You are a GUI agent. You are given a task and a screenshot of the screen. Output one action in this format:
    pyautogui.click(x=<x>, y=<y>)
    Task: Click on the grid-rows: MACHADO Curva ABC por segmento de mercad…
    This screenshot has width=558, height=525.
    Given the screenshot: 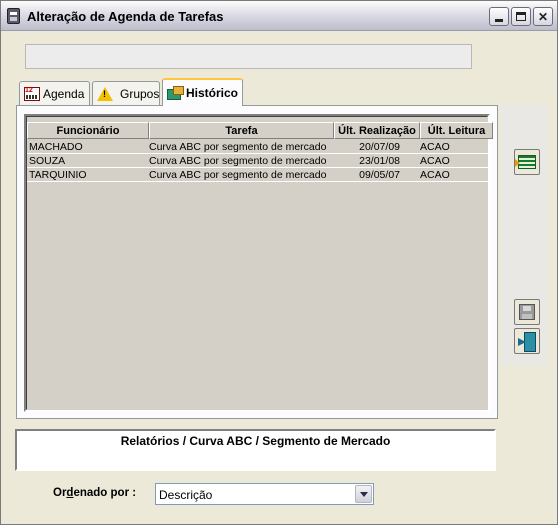 What is the action you would take?
    pyautogui.click(x=259, y=161)
    